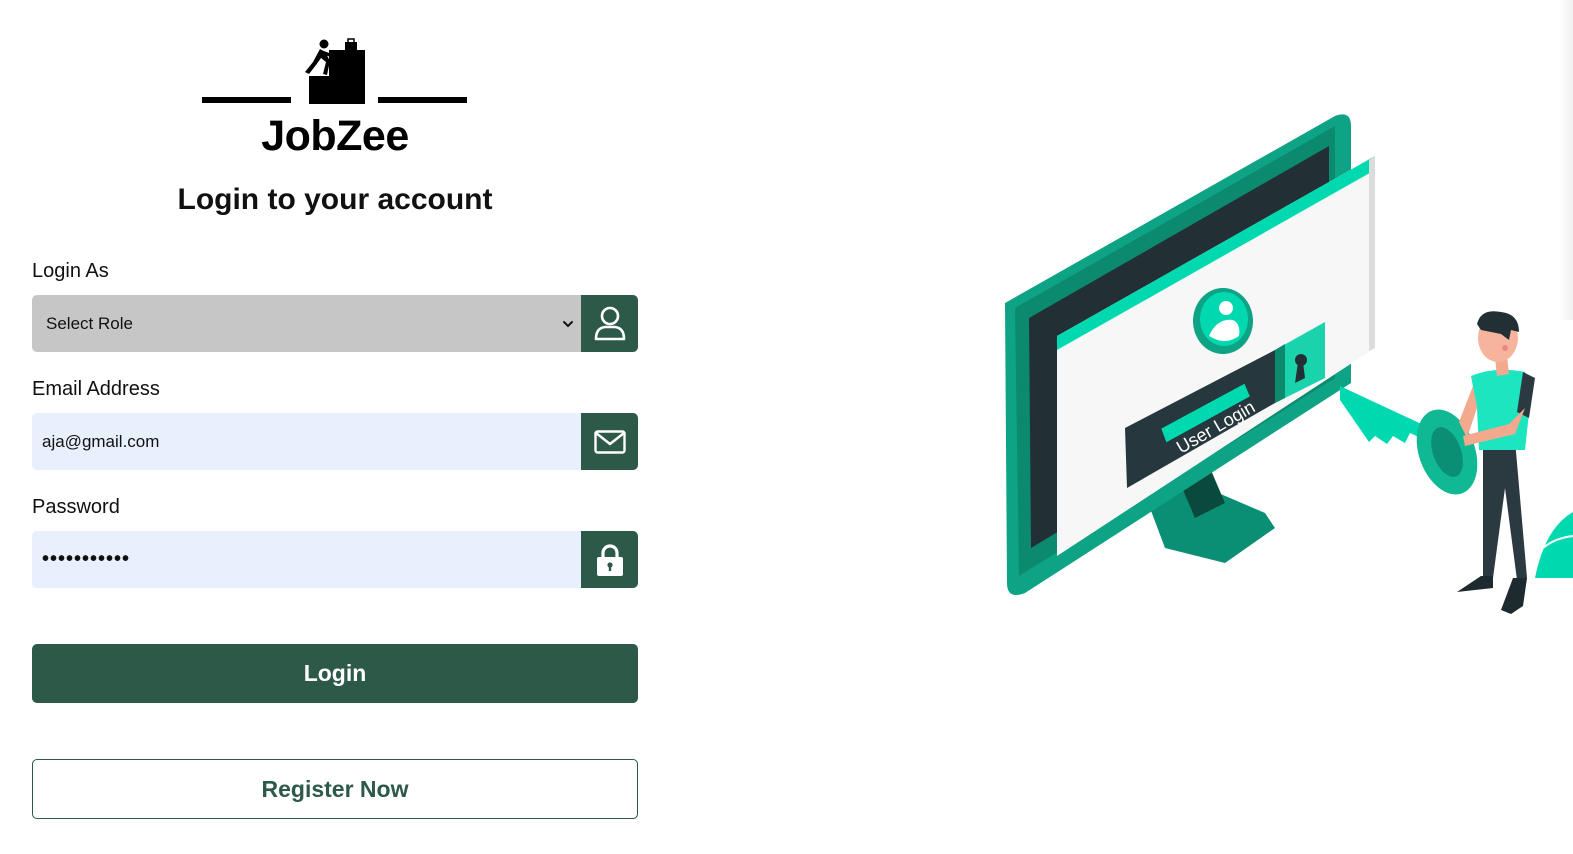  I want to click on email-icon-box, so click(609, 441).